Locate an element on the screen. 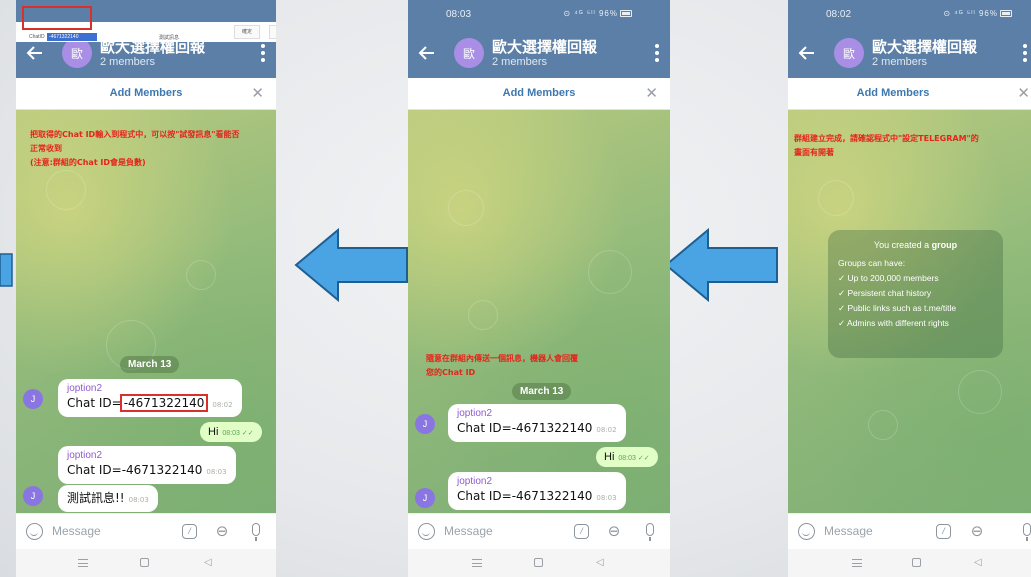  feature-item: ✓ Up to 200,000 members is located at coordinates (888, 278).